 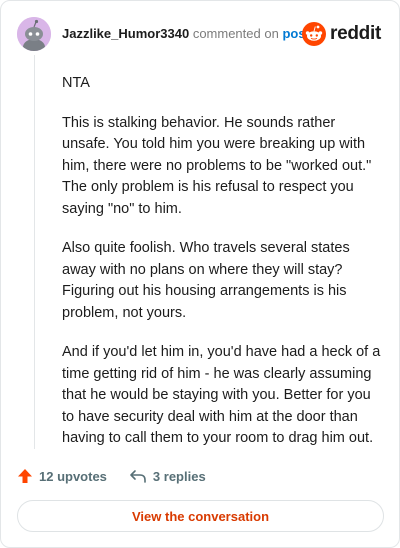 I want to click on replies-button: 3 replies, so click(x=167, y=476).